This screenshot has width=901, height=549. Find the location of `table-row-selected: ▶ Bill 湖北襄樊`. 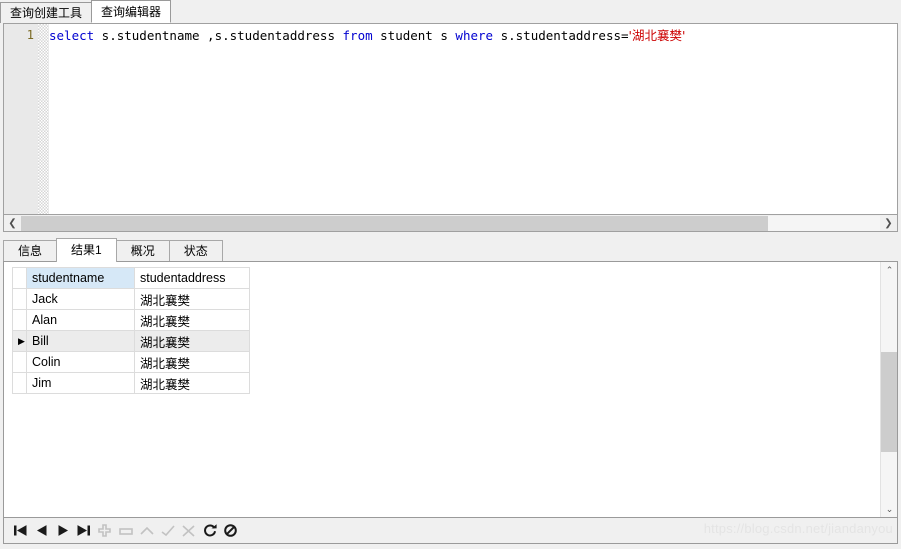

table-row-selected: ▶ Bill 湖北襄樊 is located at coordinates (131, 341).